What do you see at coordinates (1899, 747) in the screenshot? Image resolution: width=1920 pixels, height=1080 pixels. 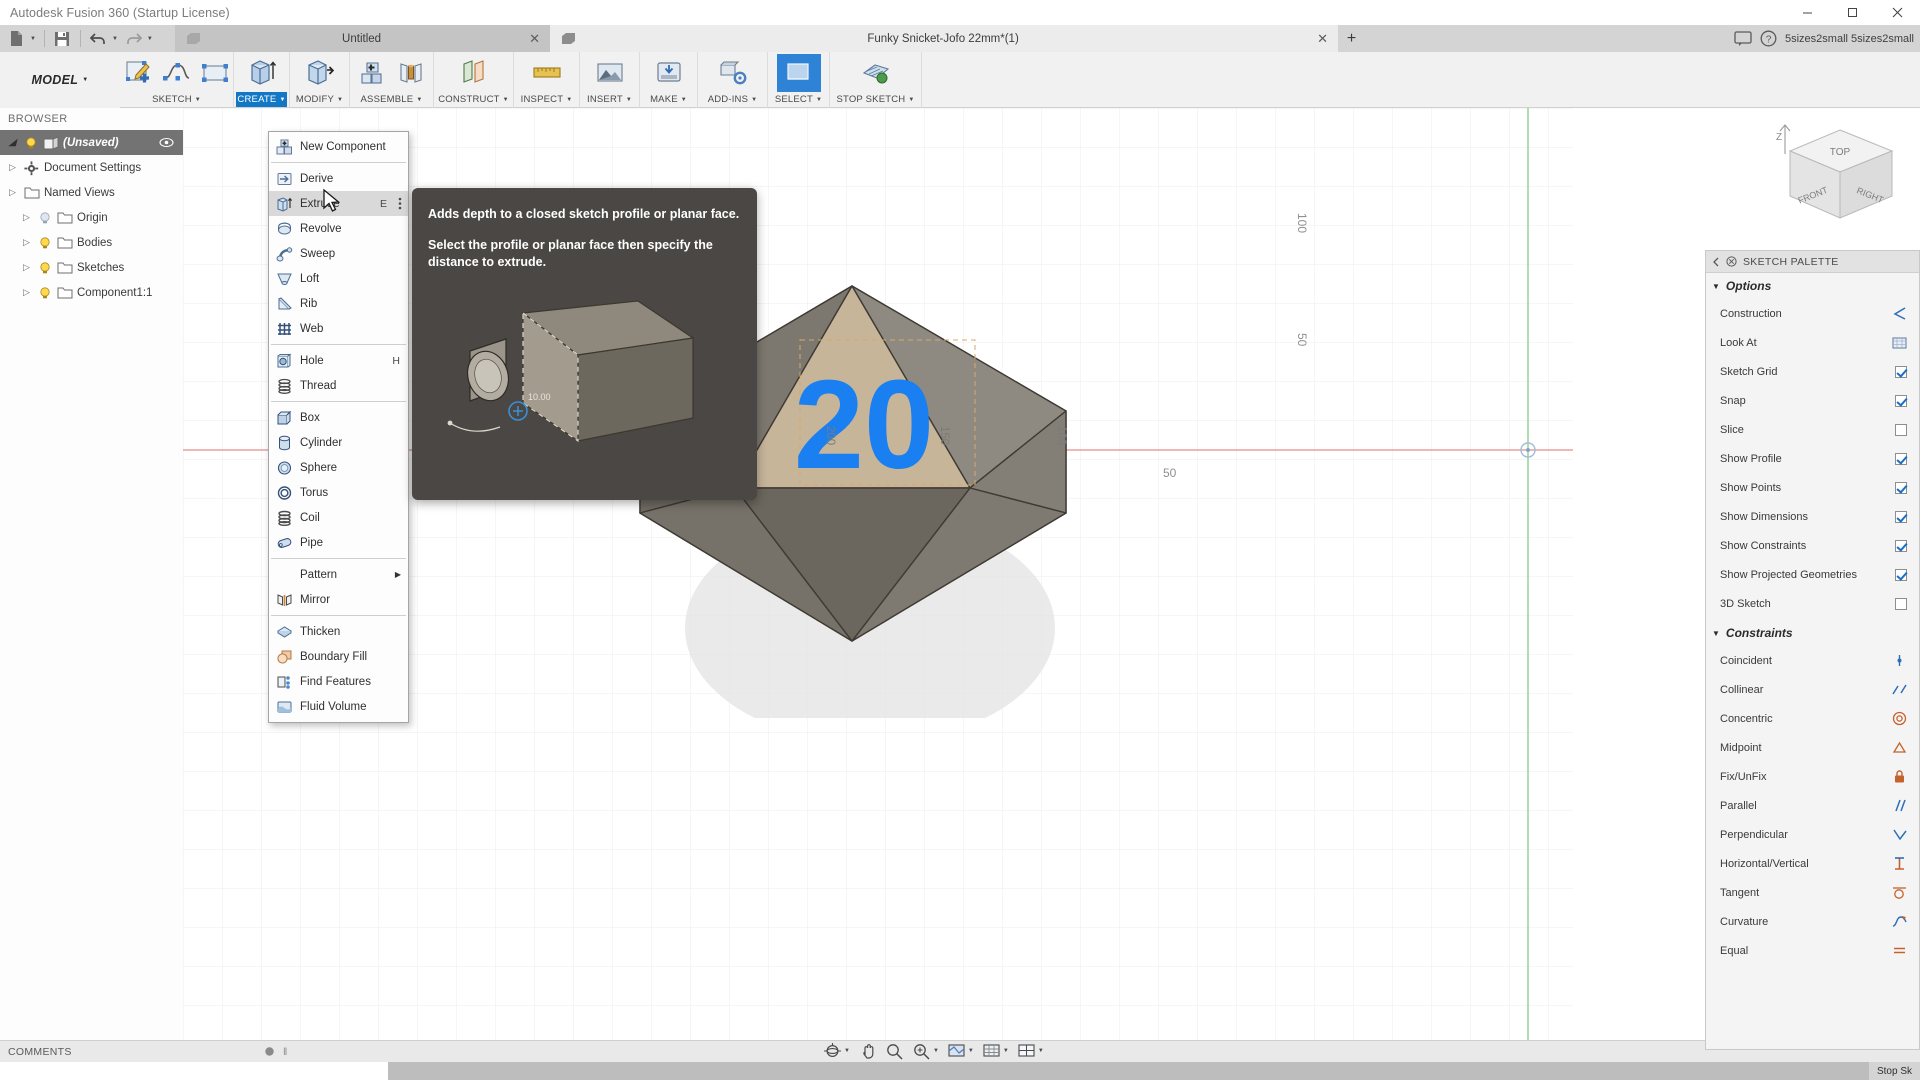 I see `midpoint-icon` at bounding box center [1899, 747].